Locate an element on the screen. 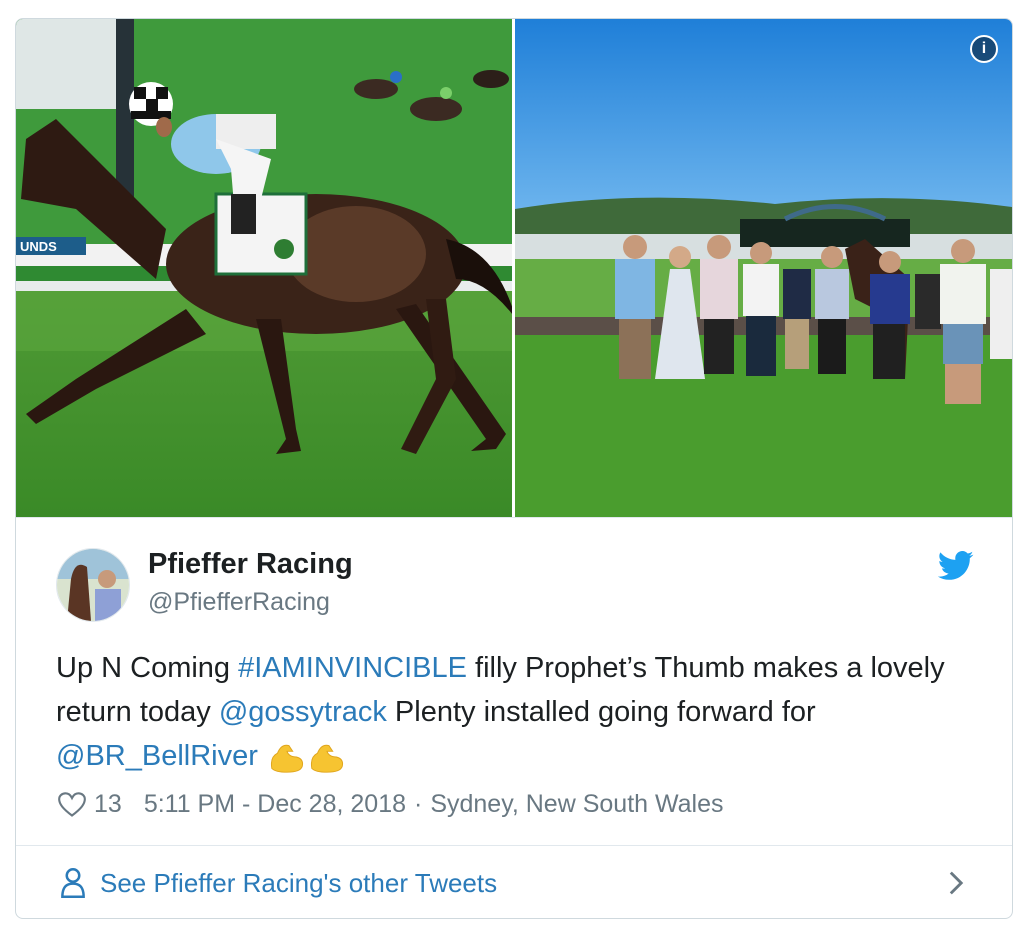 This screenshot has width=1032, height=930. like-count: 13 is located at coordinates (108, 804).